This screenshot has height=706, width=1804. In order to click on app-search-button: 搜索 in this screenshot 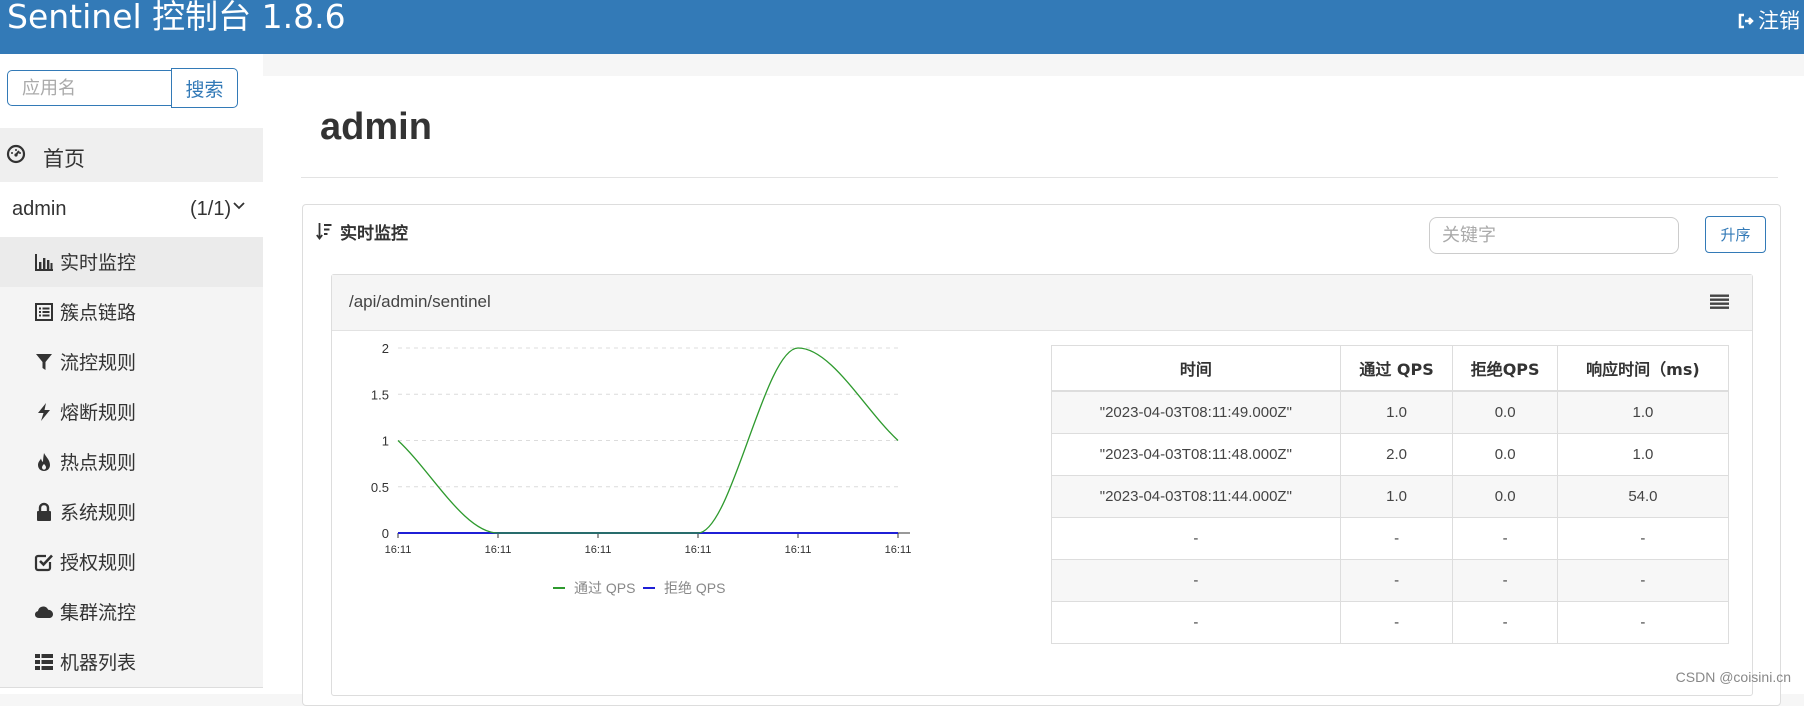, I will do `click(204, 88)`.